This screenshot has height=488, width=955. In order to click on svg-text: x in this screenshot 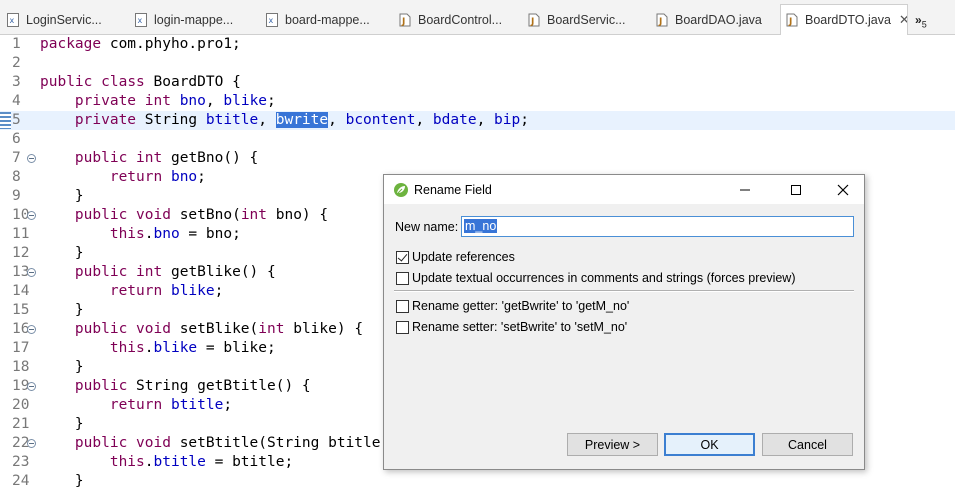, I will do `click(140, 20)`.